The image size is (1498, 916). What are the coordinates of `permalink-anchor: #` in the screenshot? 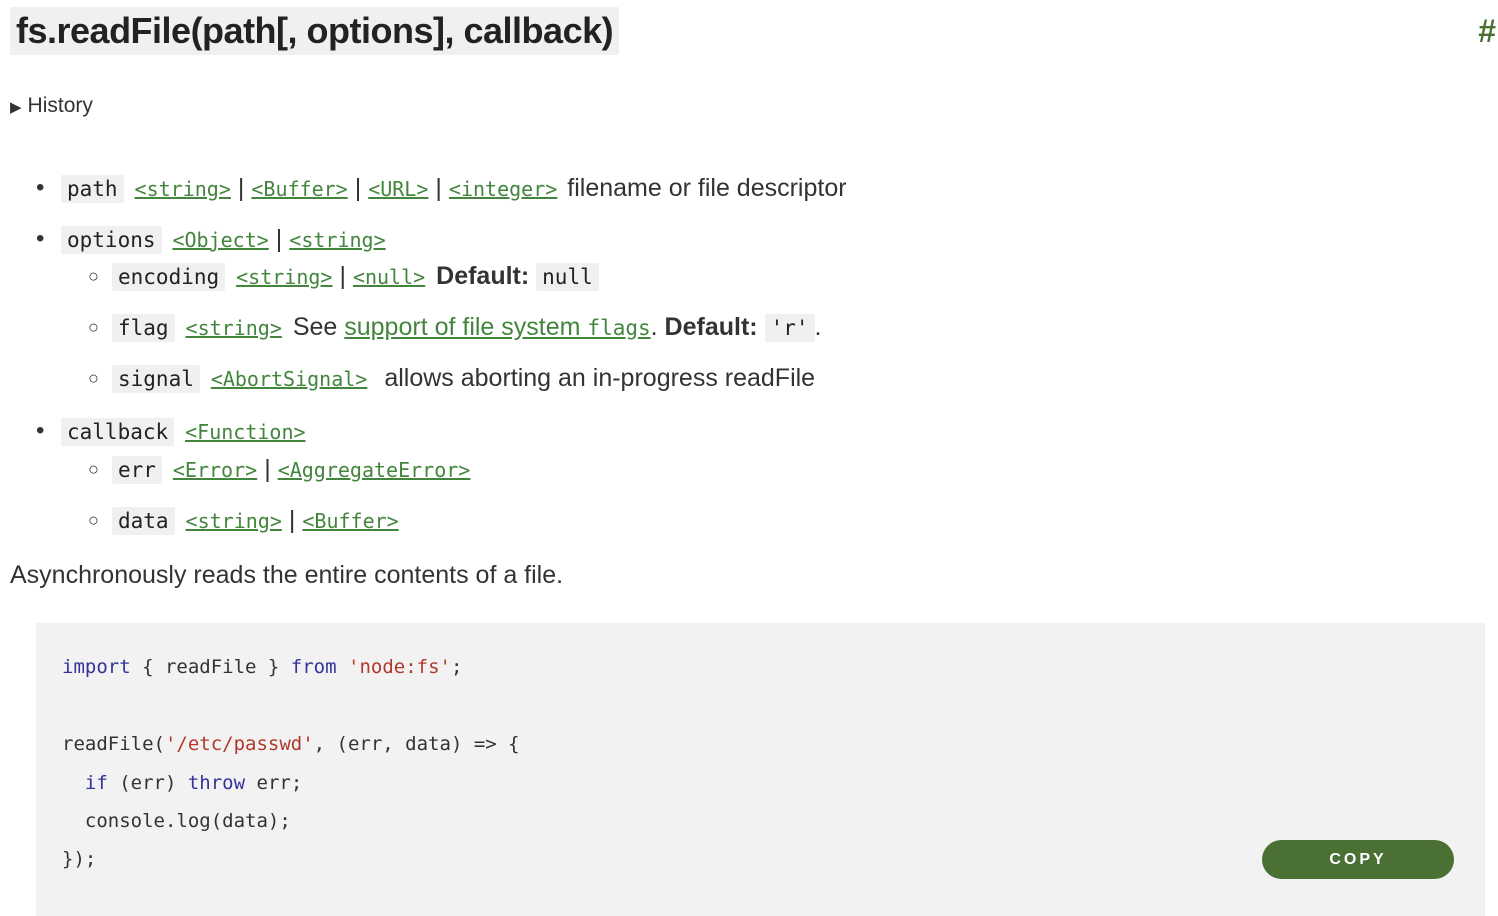 It's located at (1487, 31).